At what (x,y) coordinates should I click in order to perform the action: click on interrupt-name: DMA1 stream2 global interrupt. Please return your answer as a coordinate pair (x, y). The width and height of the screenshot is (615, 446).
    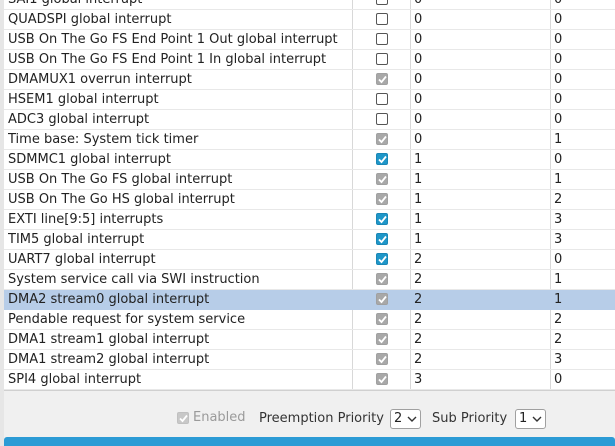
    Looking at the image, I should click on (109, 359).